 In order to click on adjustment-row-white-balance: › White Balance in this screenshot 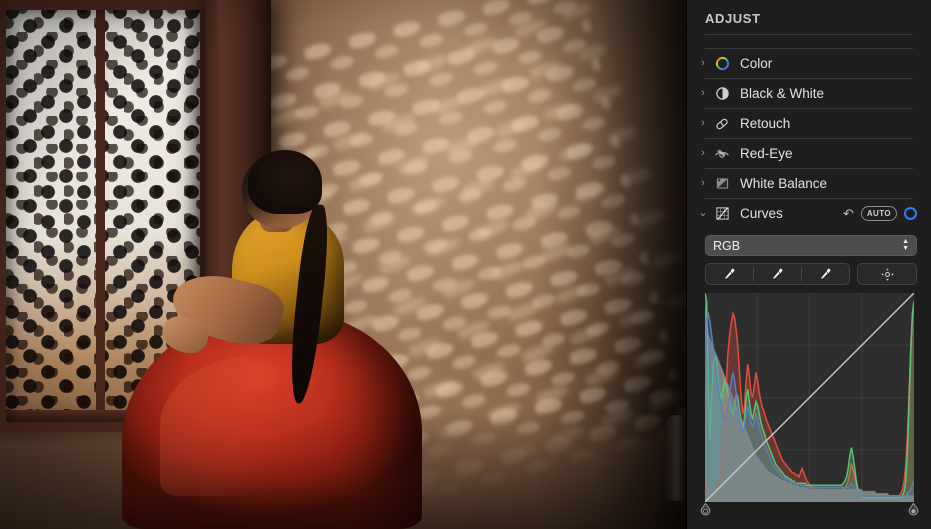, I will do `click(809, 183)`.